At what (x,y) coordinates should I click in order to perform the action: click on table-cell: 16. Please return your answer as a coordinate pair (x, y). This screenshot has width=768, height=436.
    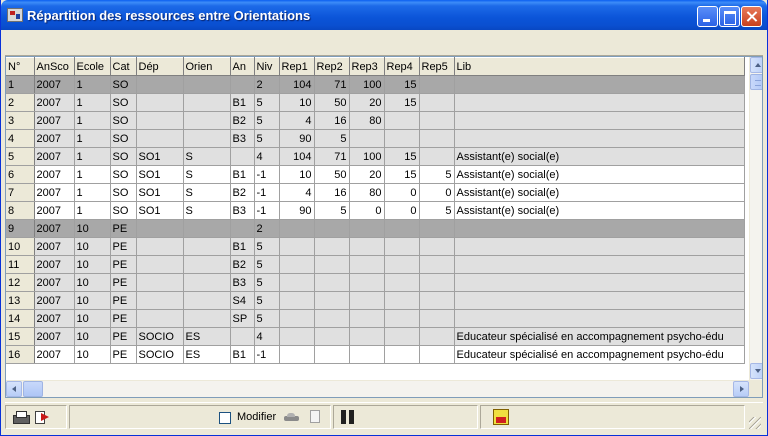
    Looking at the image, I should click on (332, 192).